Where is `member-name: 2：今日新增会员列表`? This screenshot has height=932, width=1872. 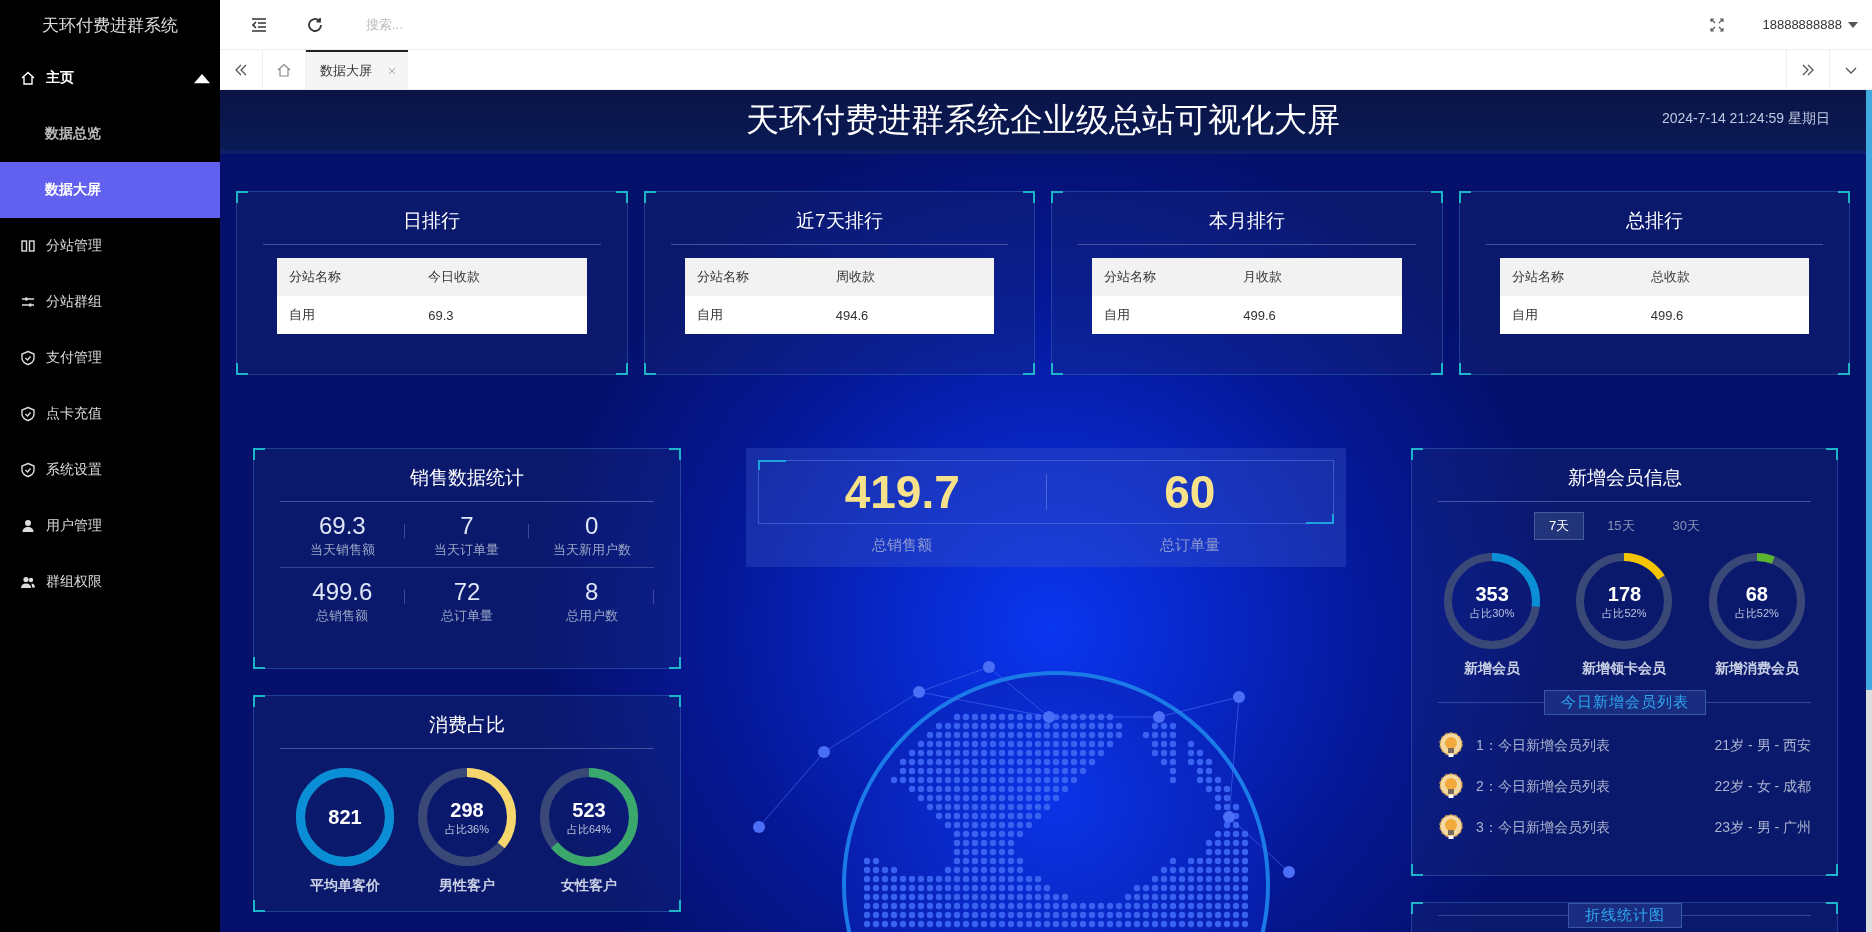 member-name: 2：今日新增会员列表 is located at coordinates (1543, 786).